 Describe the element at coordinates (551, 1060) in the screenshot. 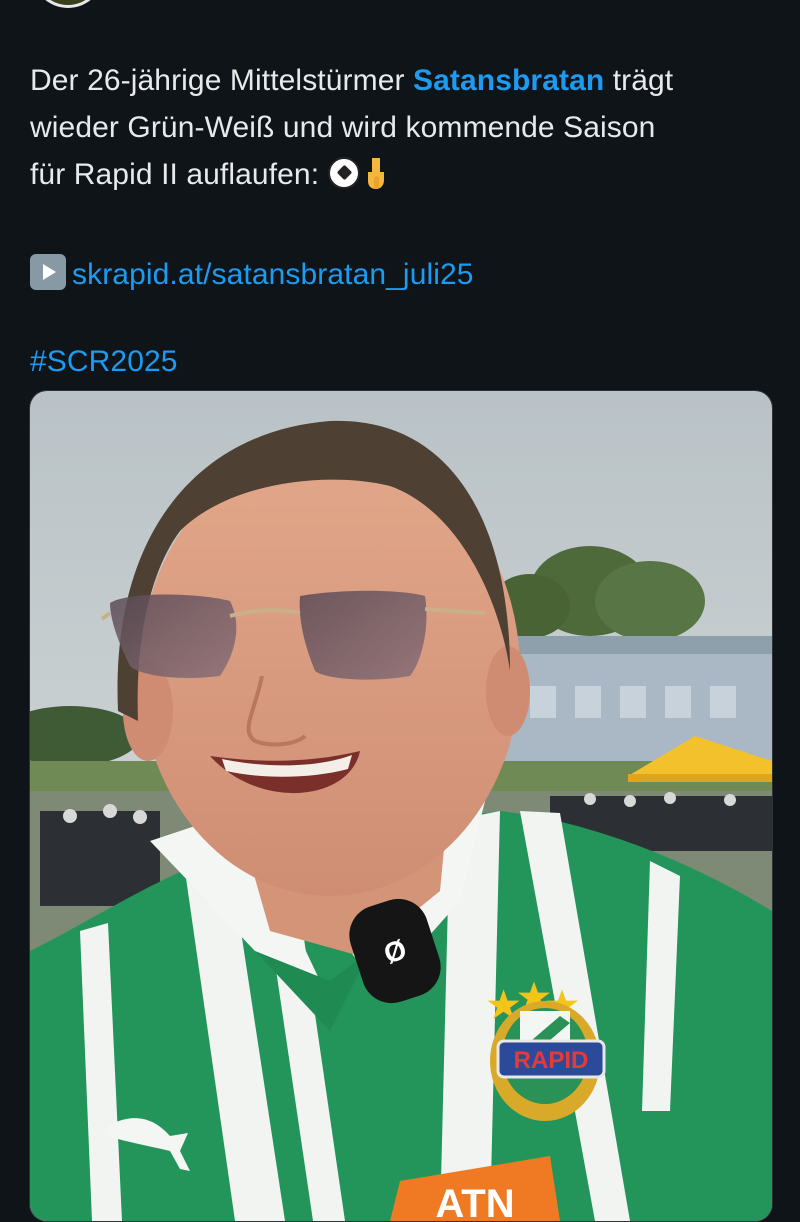

I see `crest-label: RAPID` at that location.